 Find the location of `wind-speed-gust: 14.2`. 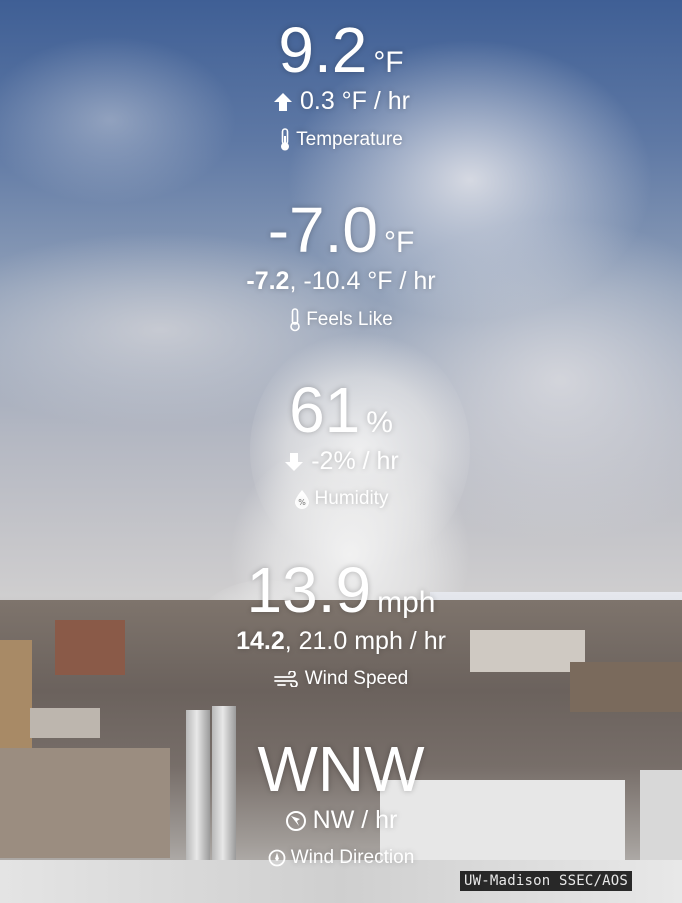

wind-speed-gust: 14.2 is located at coordinates (260, 641).